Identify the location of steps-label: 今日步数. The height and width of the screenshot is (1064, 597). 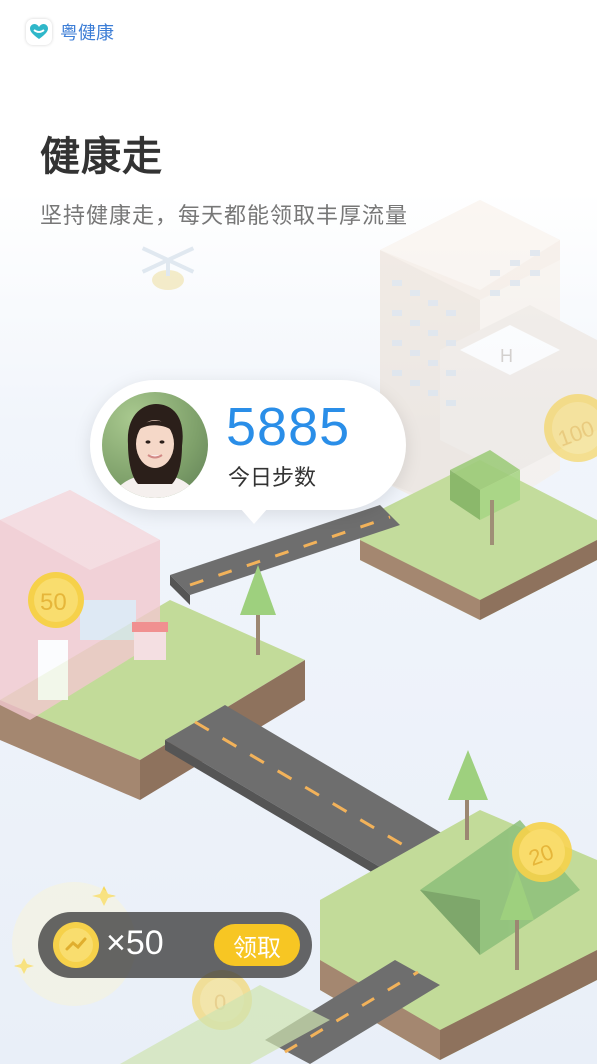
(272, 477).